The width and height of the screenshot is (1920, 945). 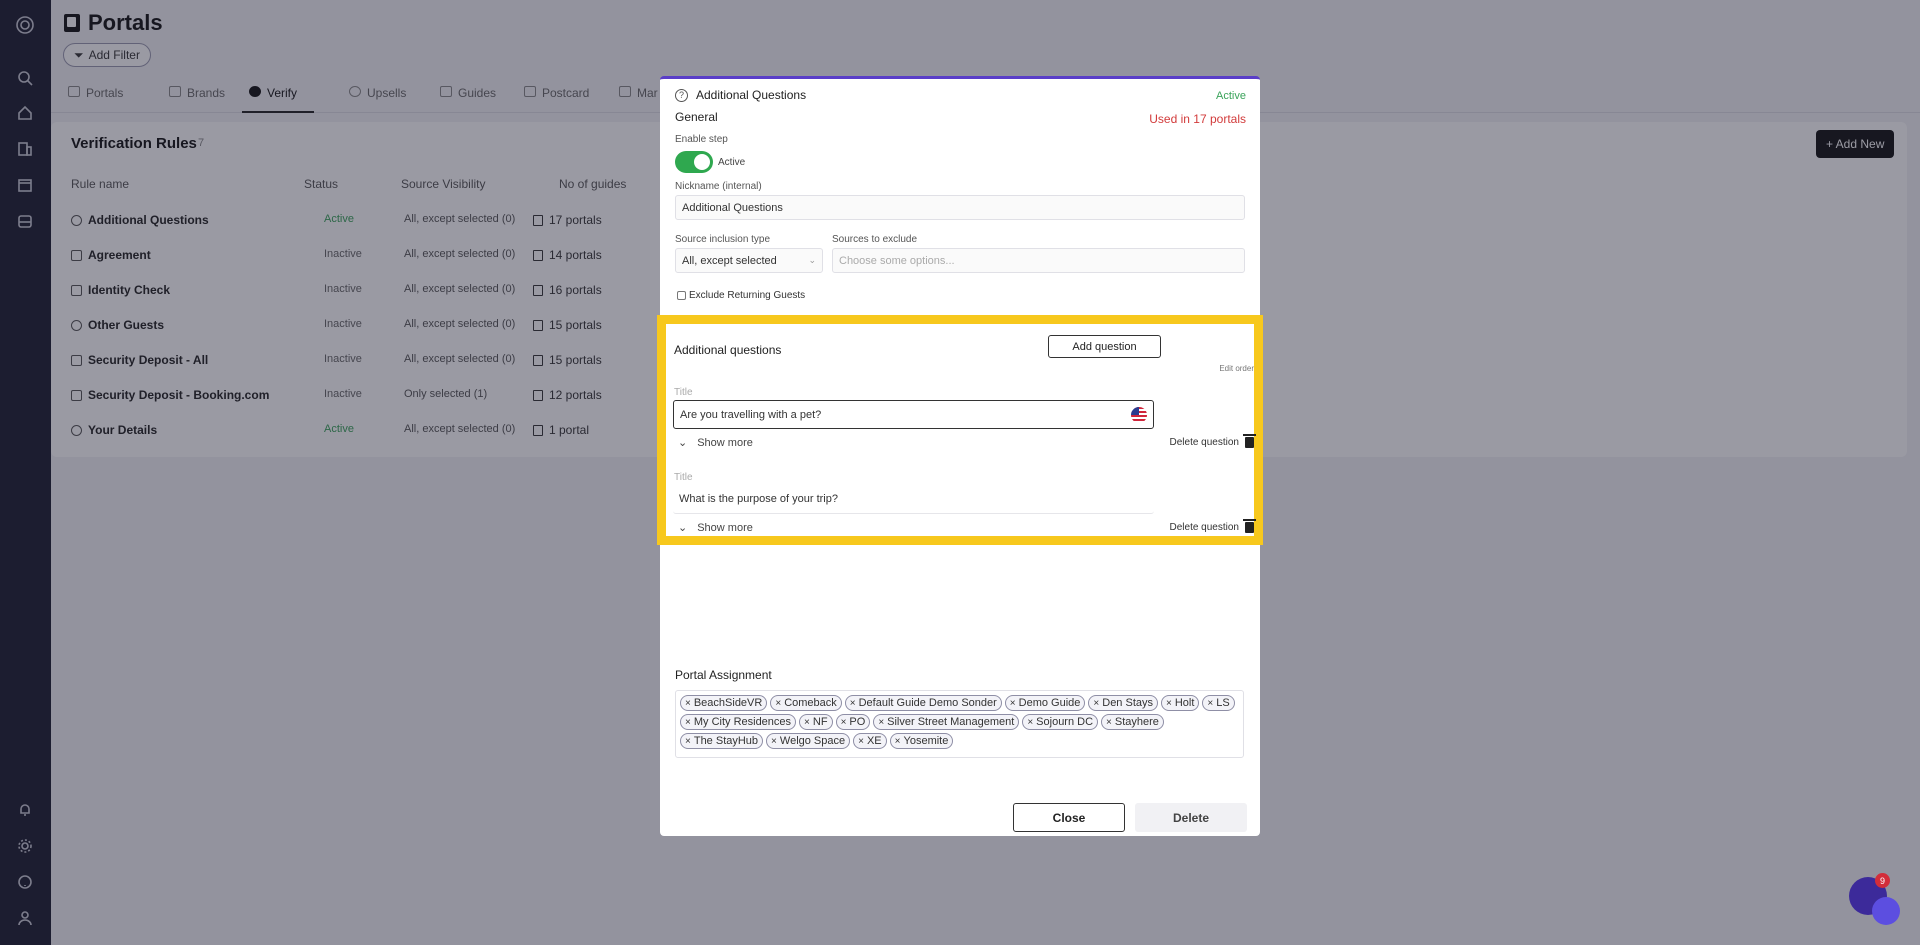 I want to click on chat-badge: 9, so click(x=1882, y=880).